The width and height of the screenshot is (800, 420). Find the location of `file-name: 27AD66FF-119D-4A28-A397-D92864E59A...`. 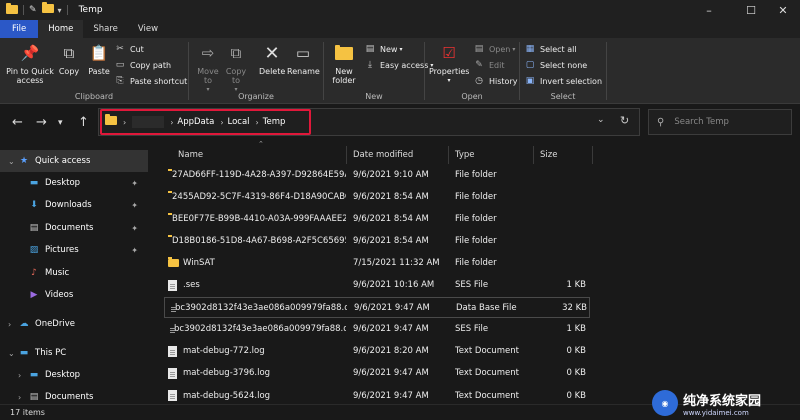

file-name: 27AD66FF-119D-4A28-A397-D92864E59A... is located at coordinates (259, 174).